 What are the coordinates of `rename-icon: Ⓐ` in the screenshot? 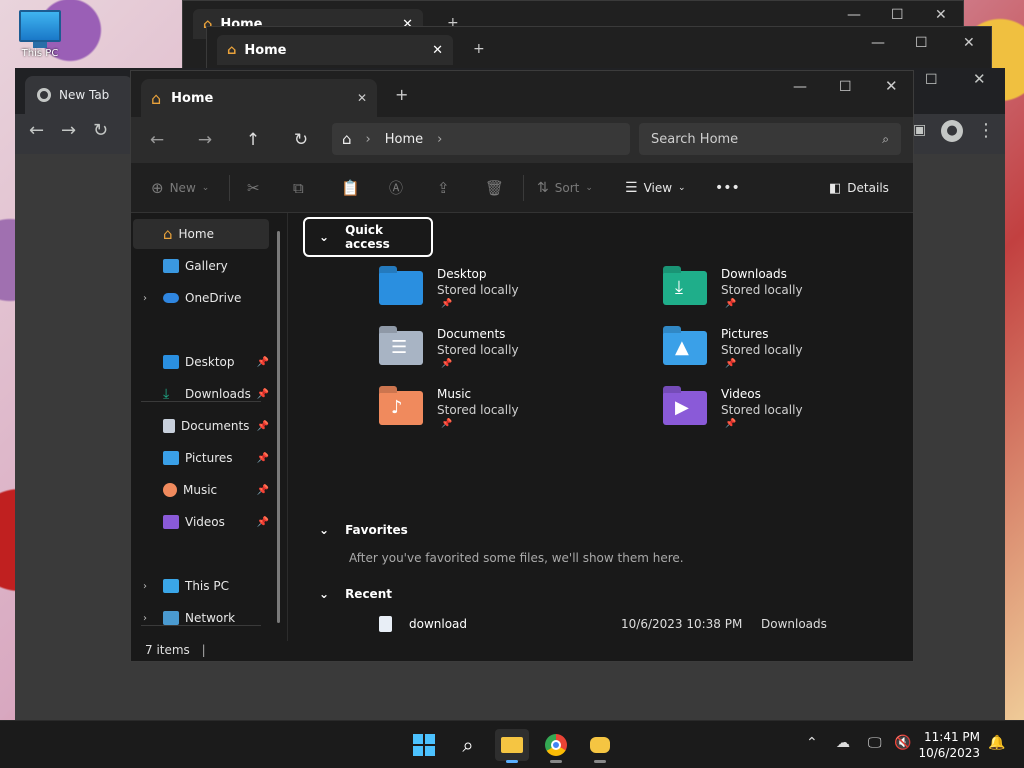 It's located at (396, 188).